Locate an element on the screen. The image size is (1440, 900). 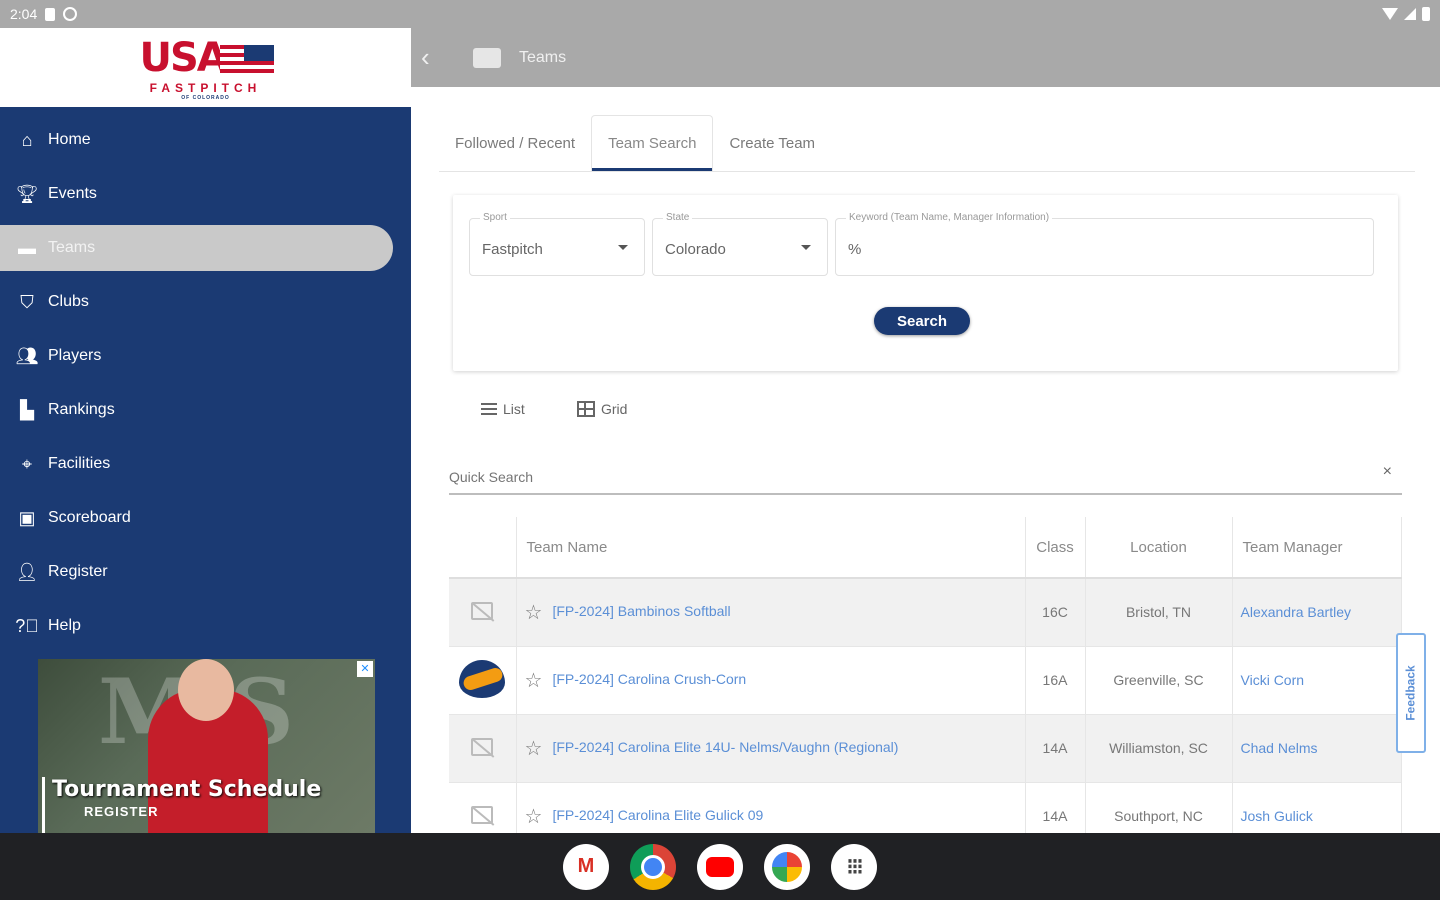
ad-banner: M S ✕ Tournament Schedule REGISTER is located at coordinates (206, 746).